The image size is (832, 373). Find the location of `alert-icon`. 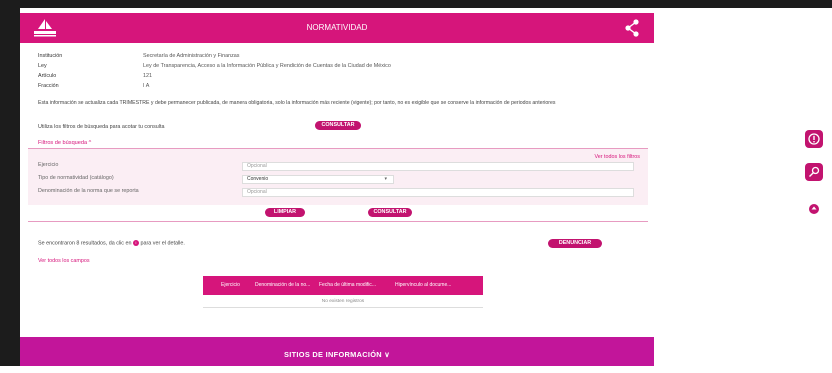

alert-icon is located at coordinates (814, 139).